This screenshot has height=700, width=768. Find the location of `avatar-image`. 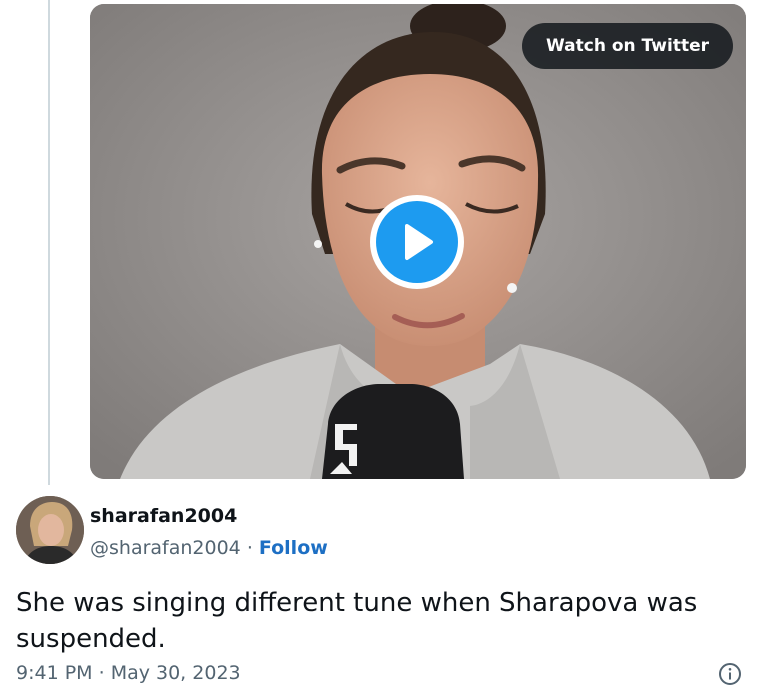

avatar-image is located at coordinates (50, 530).